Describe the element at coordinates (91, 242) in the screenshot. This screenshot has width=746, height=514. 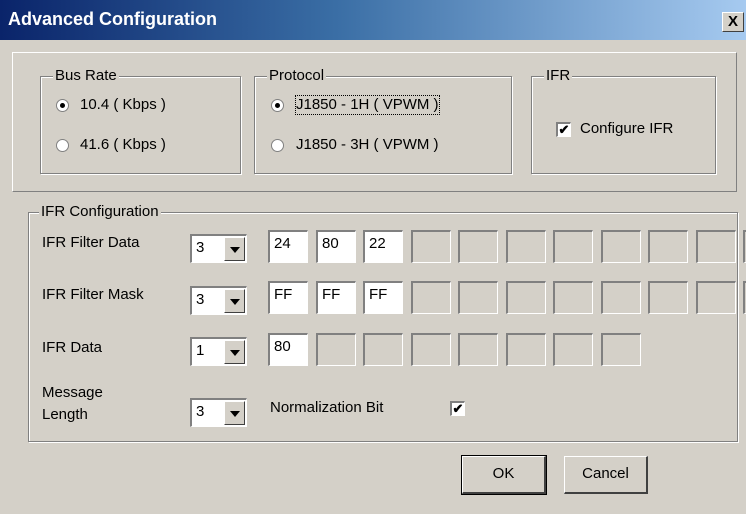
I see `ifr-filter-data-label: IFR Filter Data` at that location.